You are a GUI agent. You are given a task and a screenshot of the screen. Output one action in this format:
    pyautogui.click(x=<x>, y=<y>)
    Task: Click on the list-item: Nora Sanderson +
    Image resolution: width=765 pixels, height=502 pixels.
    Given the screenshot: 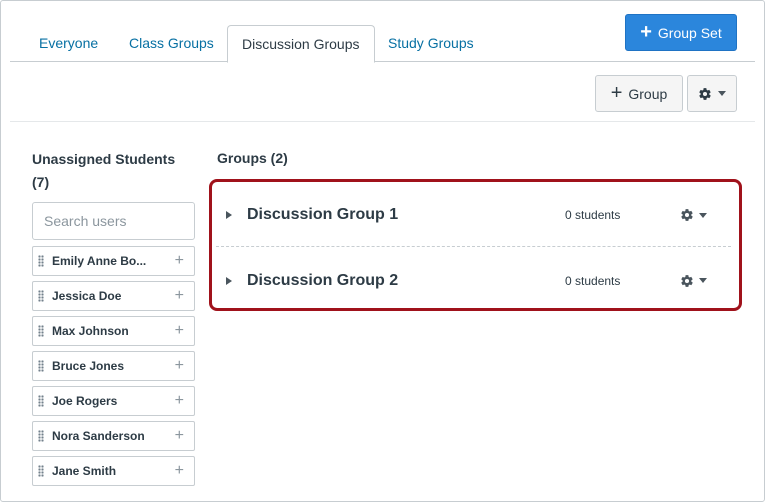 What is the action you would take?
    pyautogui.click(x=113, y=436)
    